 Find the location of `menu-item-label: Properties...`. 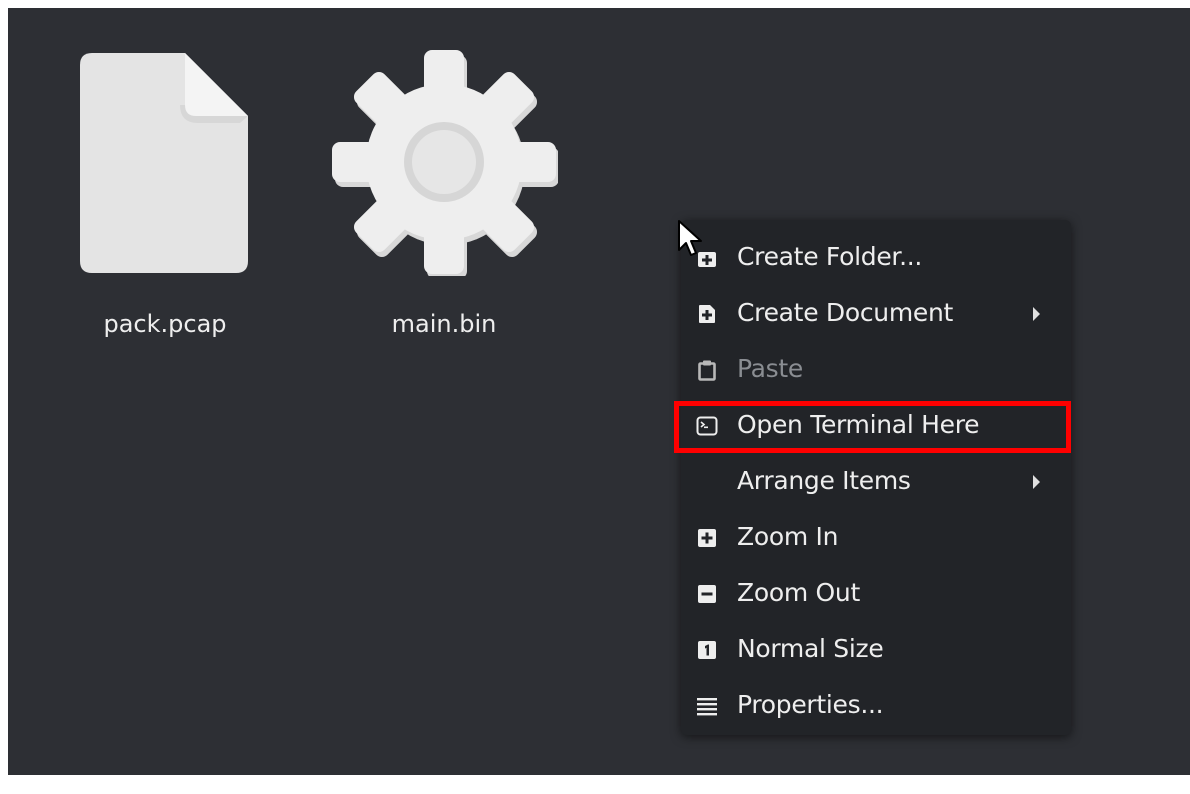

menu-item-label: Properties... is located at coordinates (810, 704).